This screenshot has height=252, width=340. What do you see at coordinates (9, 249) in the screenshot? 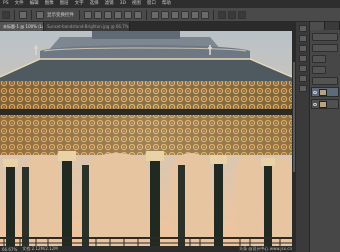
I see `zoom-level: 66.67%` at bounding box center [9, 249].